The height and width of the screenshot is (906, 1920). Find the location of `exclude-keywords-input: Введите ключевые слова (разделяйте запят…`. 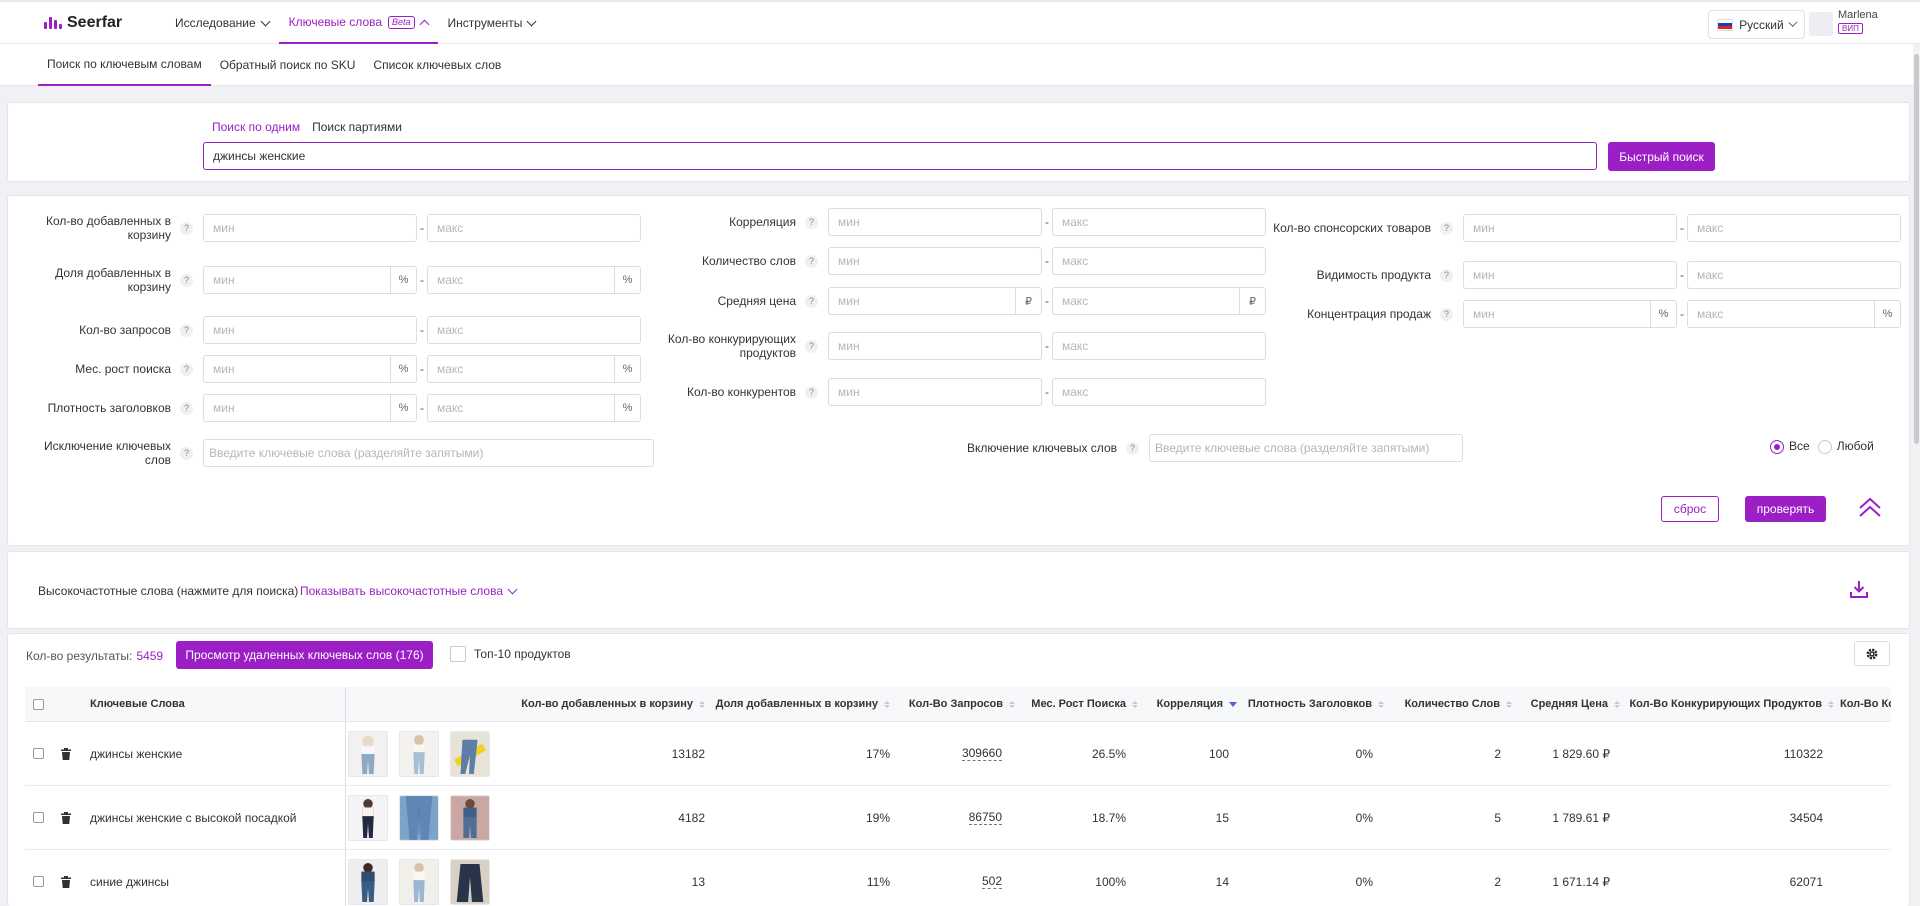

exclude-keywords-input: Введите ключевые слова (разделяйте запят… is located at coordinates (428, 453).